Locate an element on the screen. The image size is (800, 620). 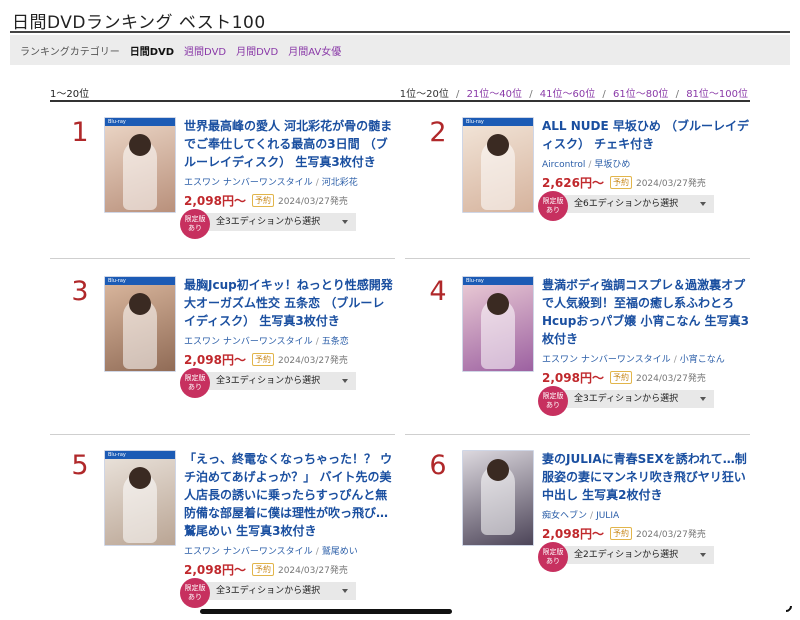
edition-select: 全6エディションから選択 is located at coordinates (639, 204).